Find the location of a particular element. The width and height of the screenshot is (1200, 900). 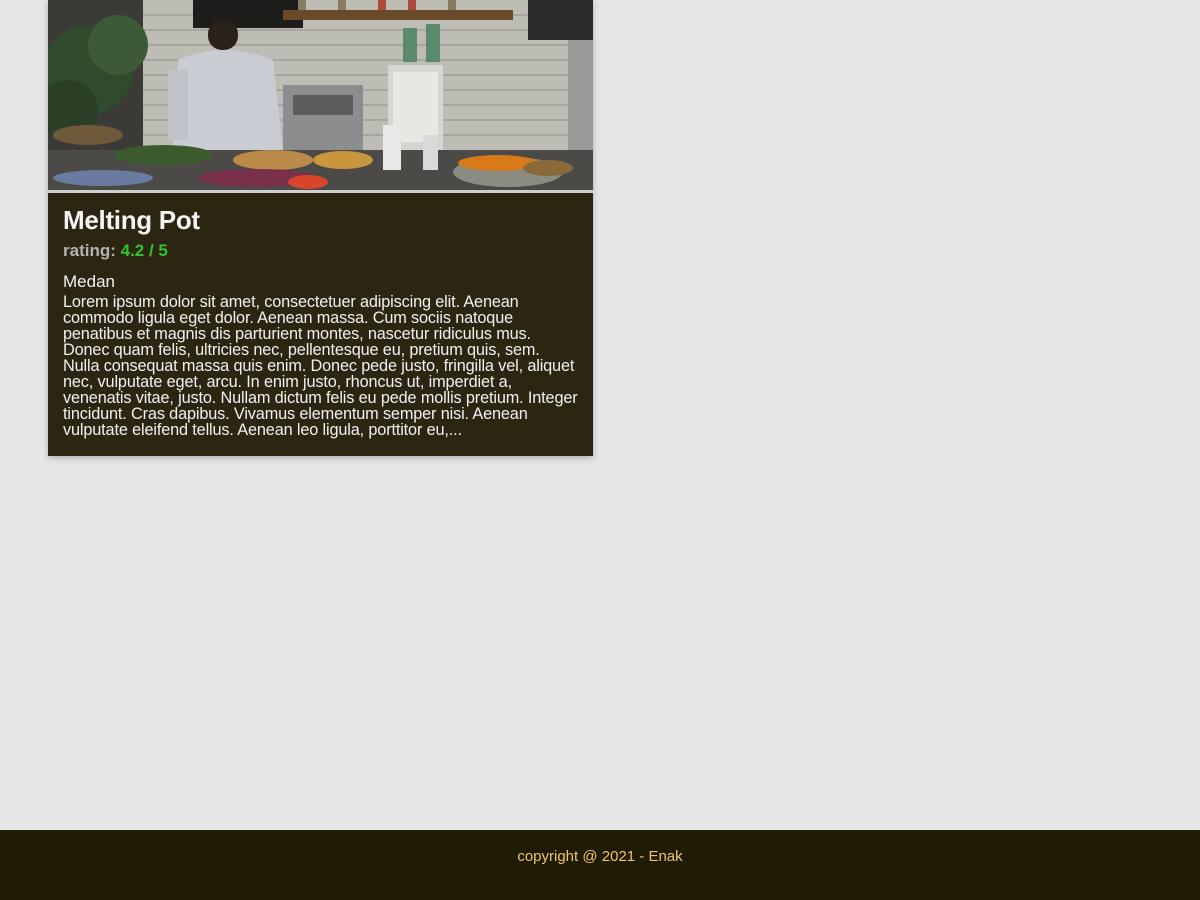

restaurant-name: Melting Pot is located at coordinates (320, 220).